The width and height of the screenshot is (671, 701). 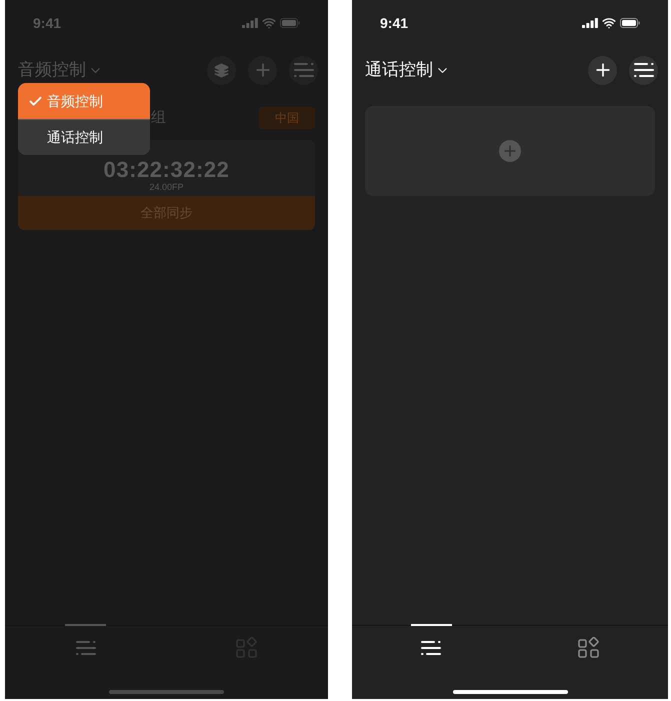 I want to click on screen-title: 通话控制, so click(x=399, y=70).